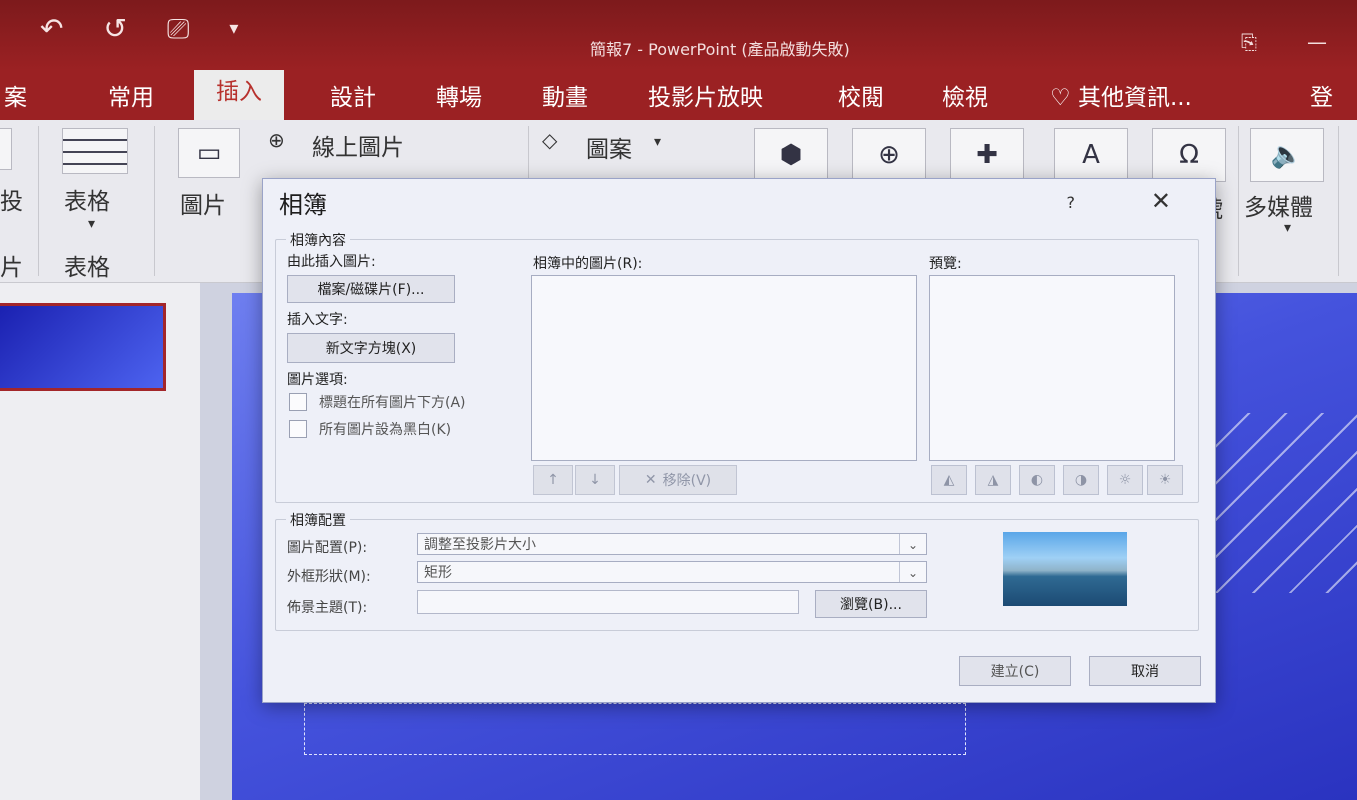 The height and width of the screenshot is (800, 1357). Describe the element at coordinates (95, 151) in the screenshot. I see `table-icon` at that location.